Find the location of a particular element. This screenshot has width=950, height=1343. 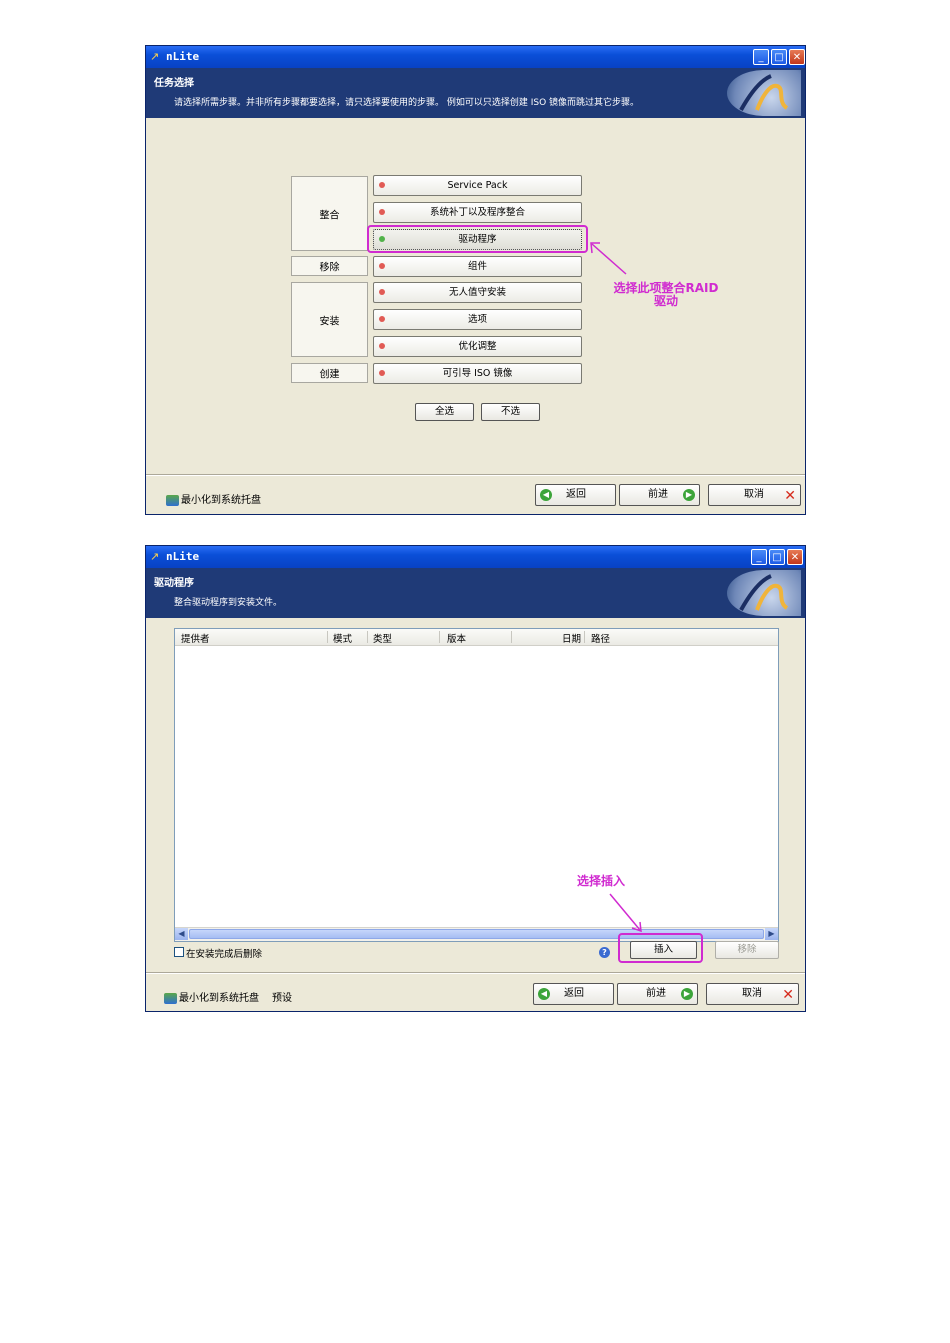

task-bootable-iso-button: 可引导 ISO 镜像 is located at coordinates (477, 373).